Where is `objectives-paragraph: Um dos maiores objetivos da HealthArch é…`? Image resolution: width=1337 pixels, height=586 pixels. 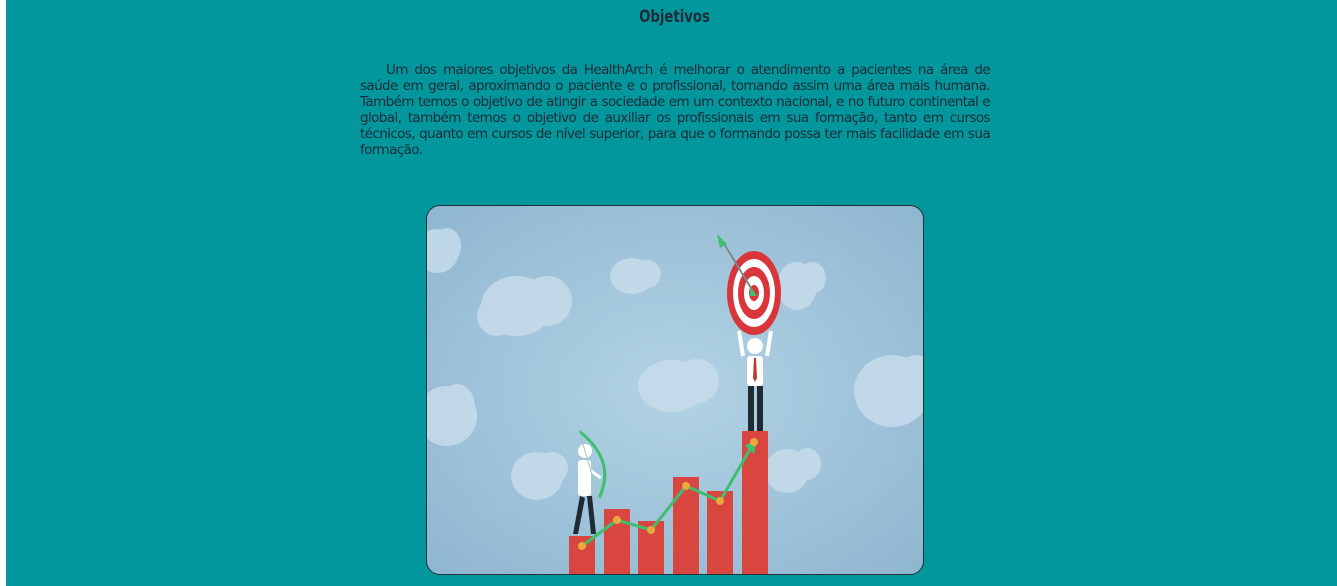 objectives-paragraph: Um dos maiores objetivos da HealthArch é… is located at coordinates (675, 109).